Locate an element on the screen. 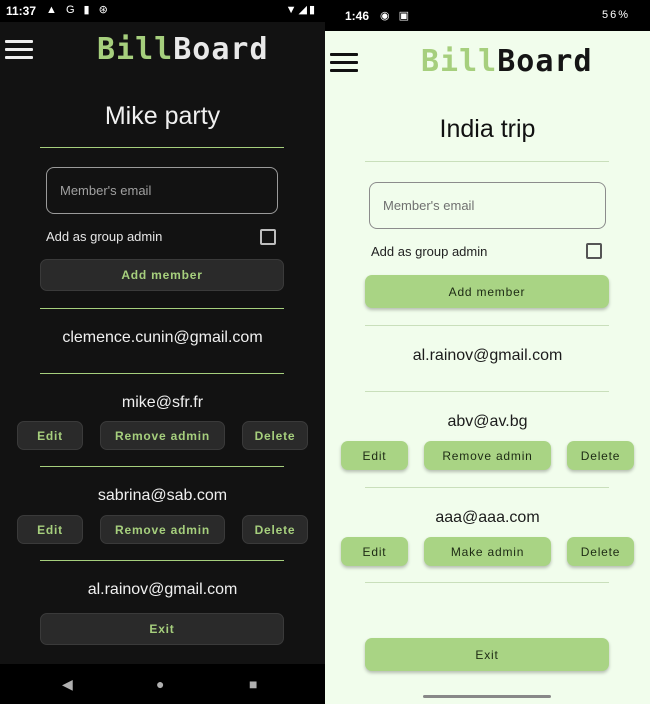 The width and height of the screenshot is (650, 704). status-time: 1:46 is located at coordinates (357, 16).